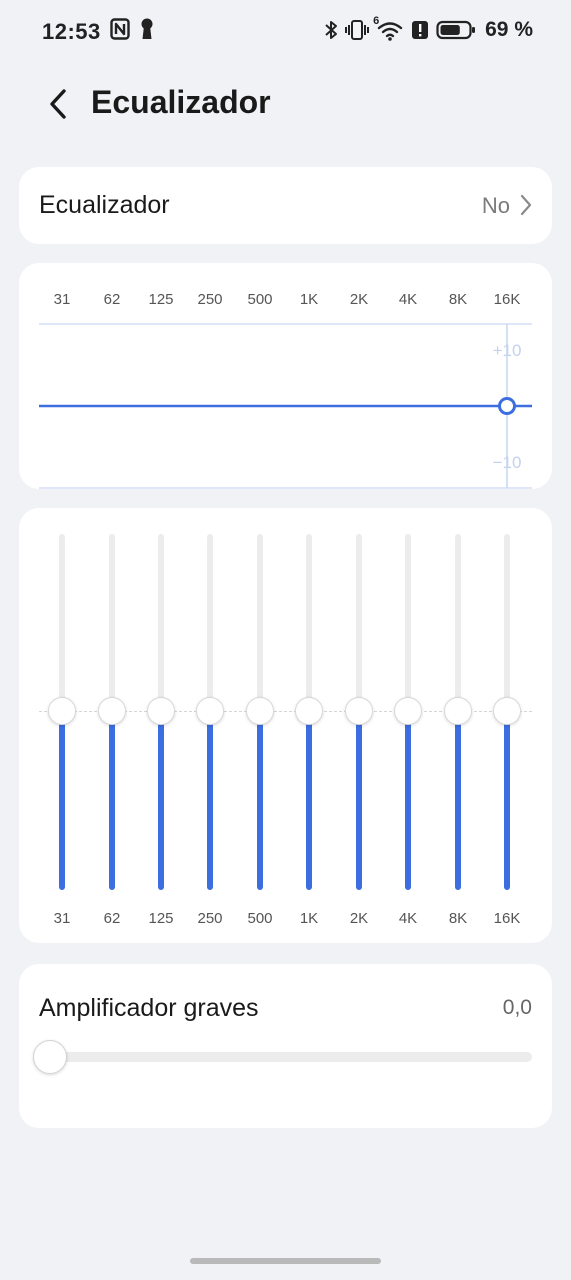 The image size is (571, 1280). What do you see at coordinates (285, 406) in the screenshot?
I see `eq-curve-graph: +100−10` at bounding box center [285, 406].